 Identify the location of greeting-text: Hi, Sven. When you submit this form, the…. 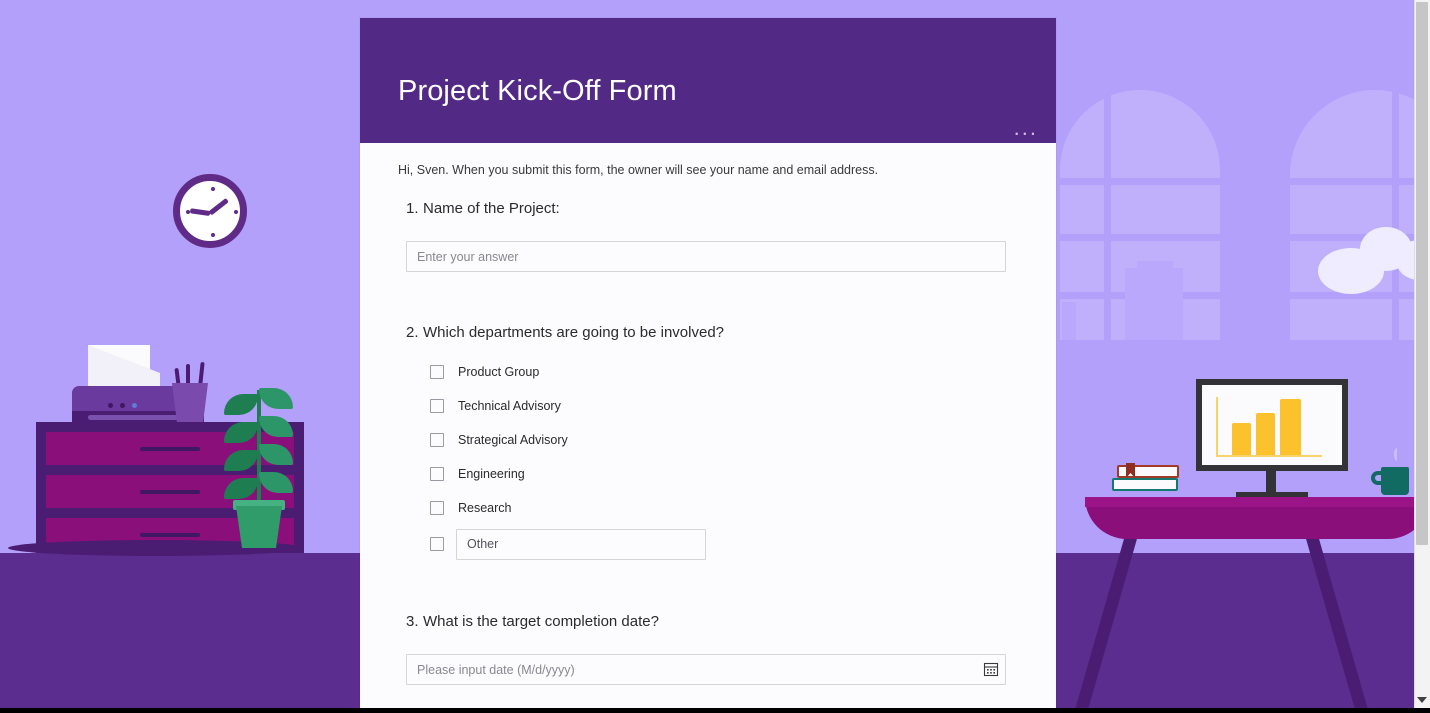
(638, 170).